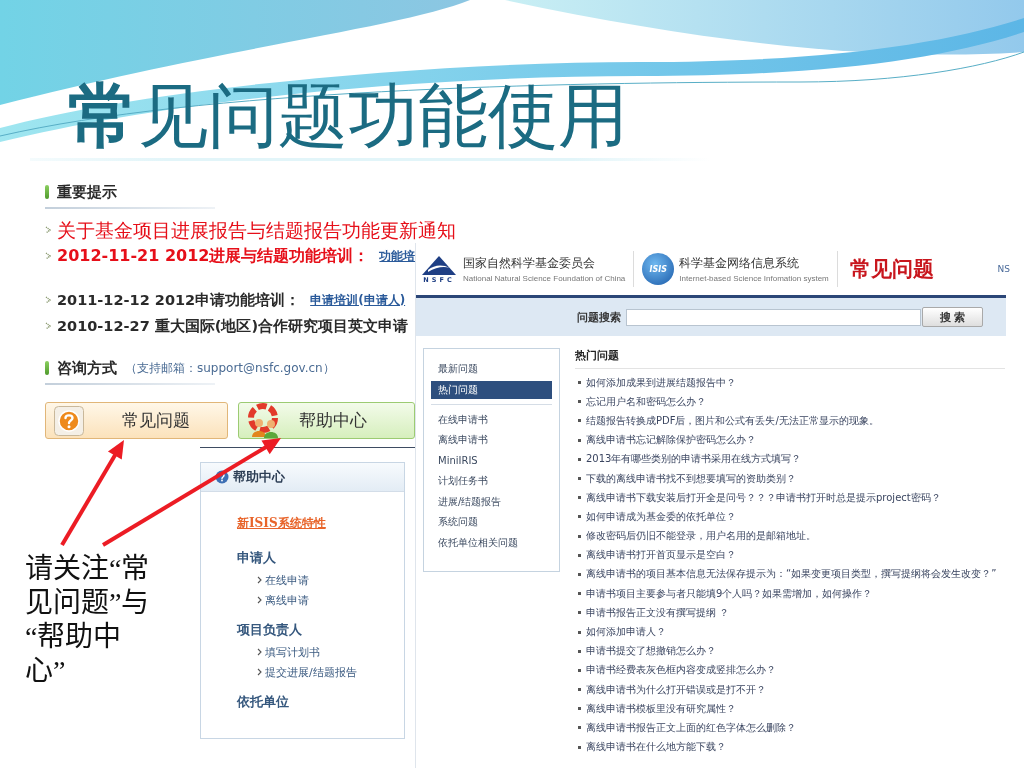 Image resolution: width=1024 pixels, height=768 pixels. What do you see at coordinates (259, 477) in the screenshot?
I see `panel-title: 帮助中心` at bounding box center [259, 477].